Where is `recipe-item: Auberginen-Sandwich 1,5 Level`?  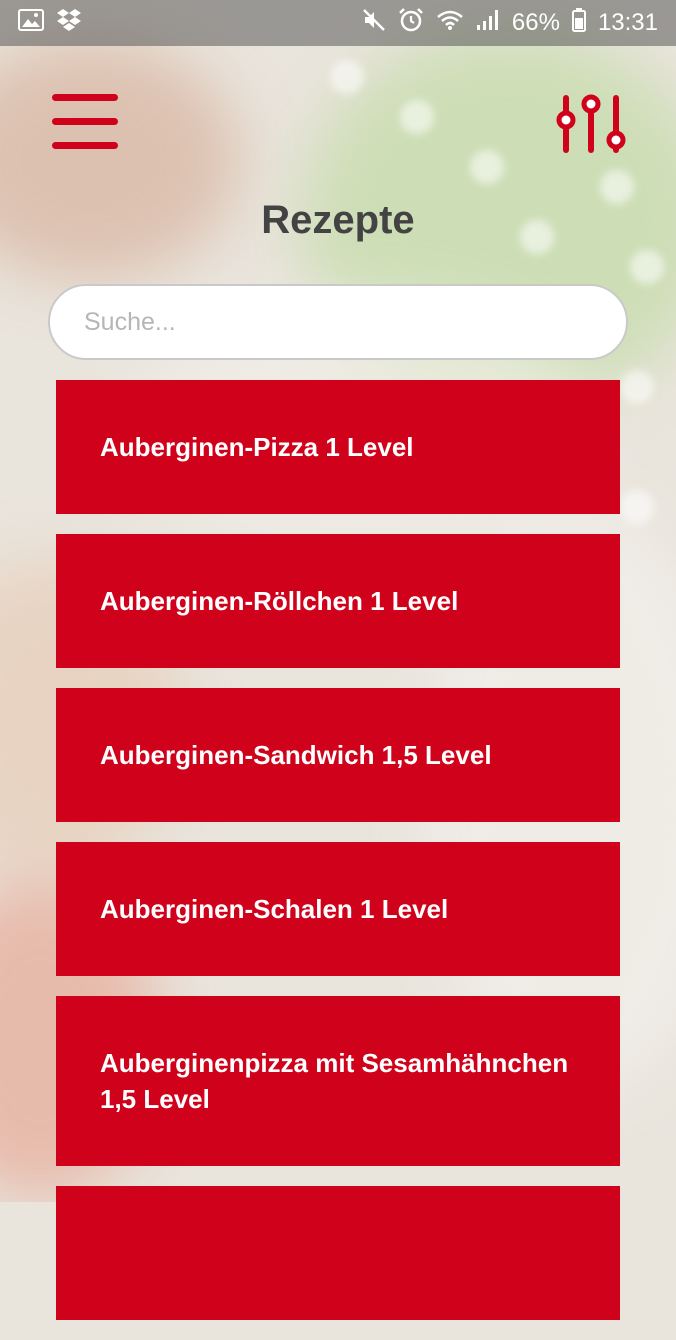
recipe-item: Auberginen-Sandwich 1,5 Level is located at coordinates (338, 755).